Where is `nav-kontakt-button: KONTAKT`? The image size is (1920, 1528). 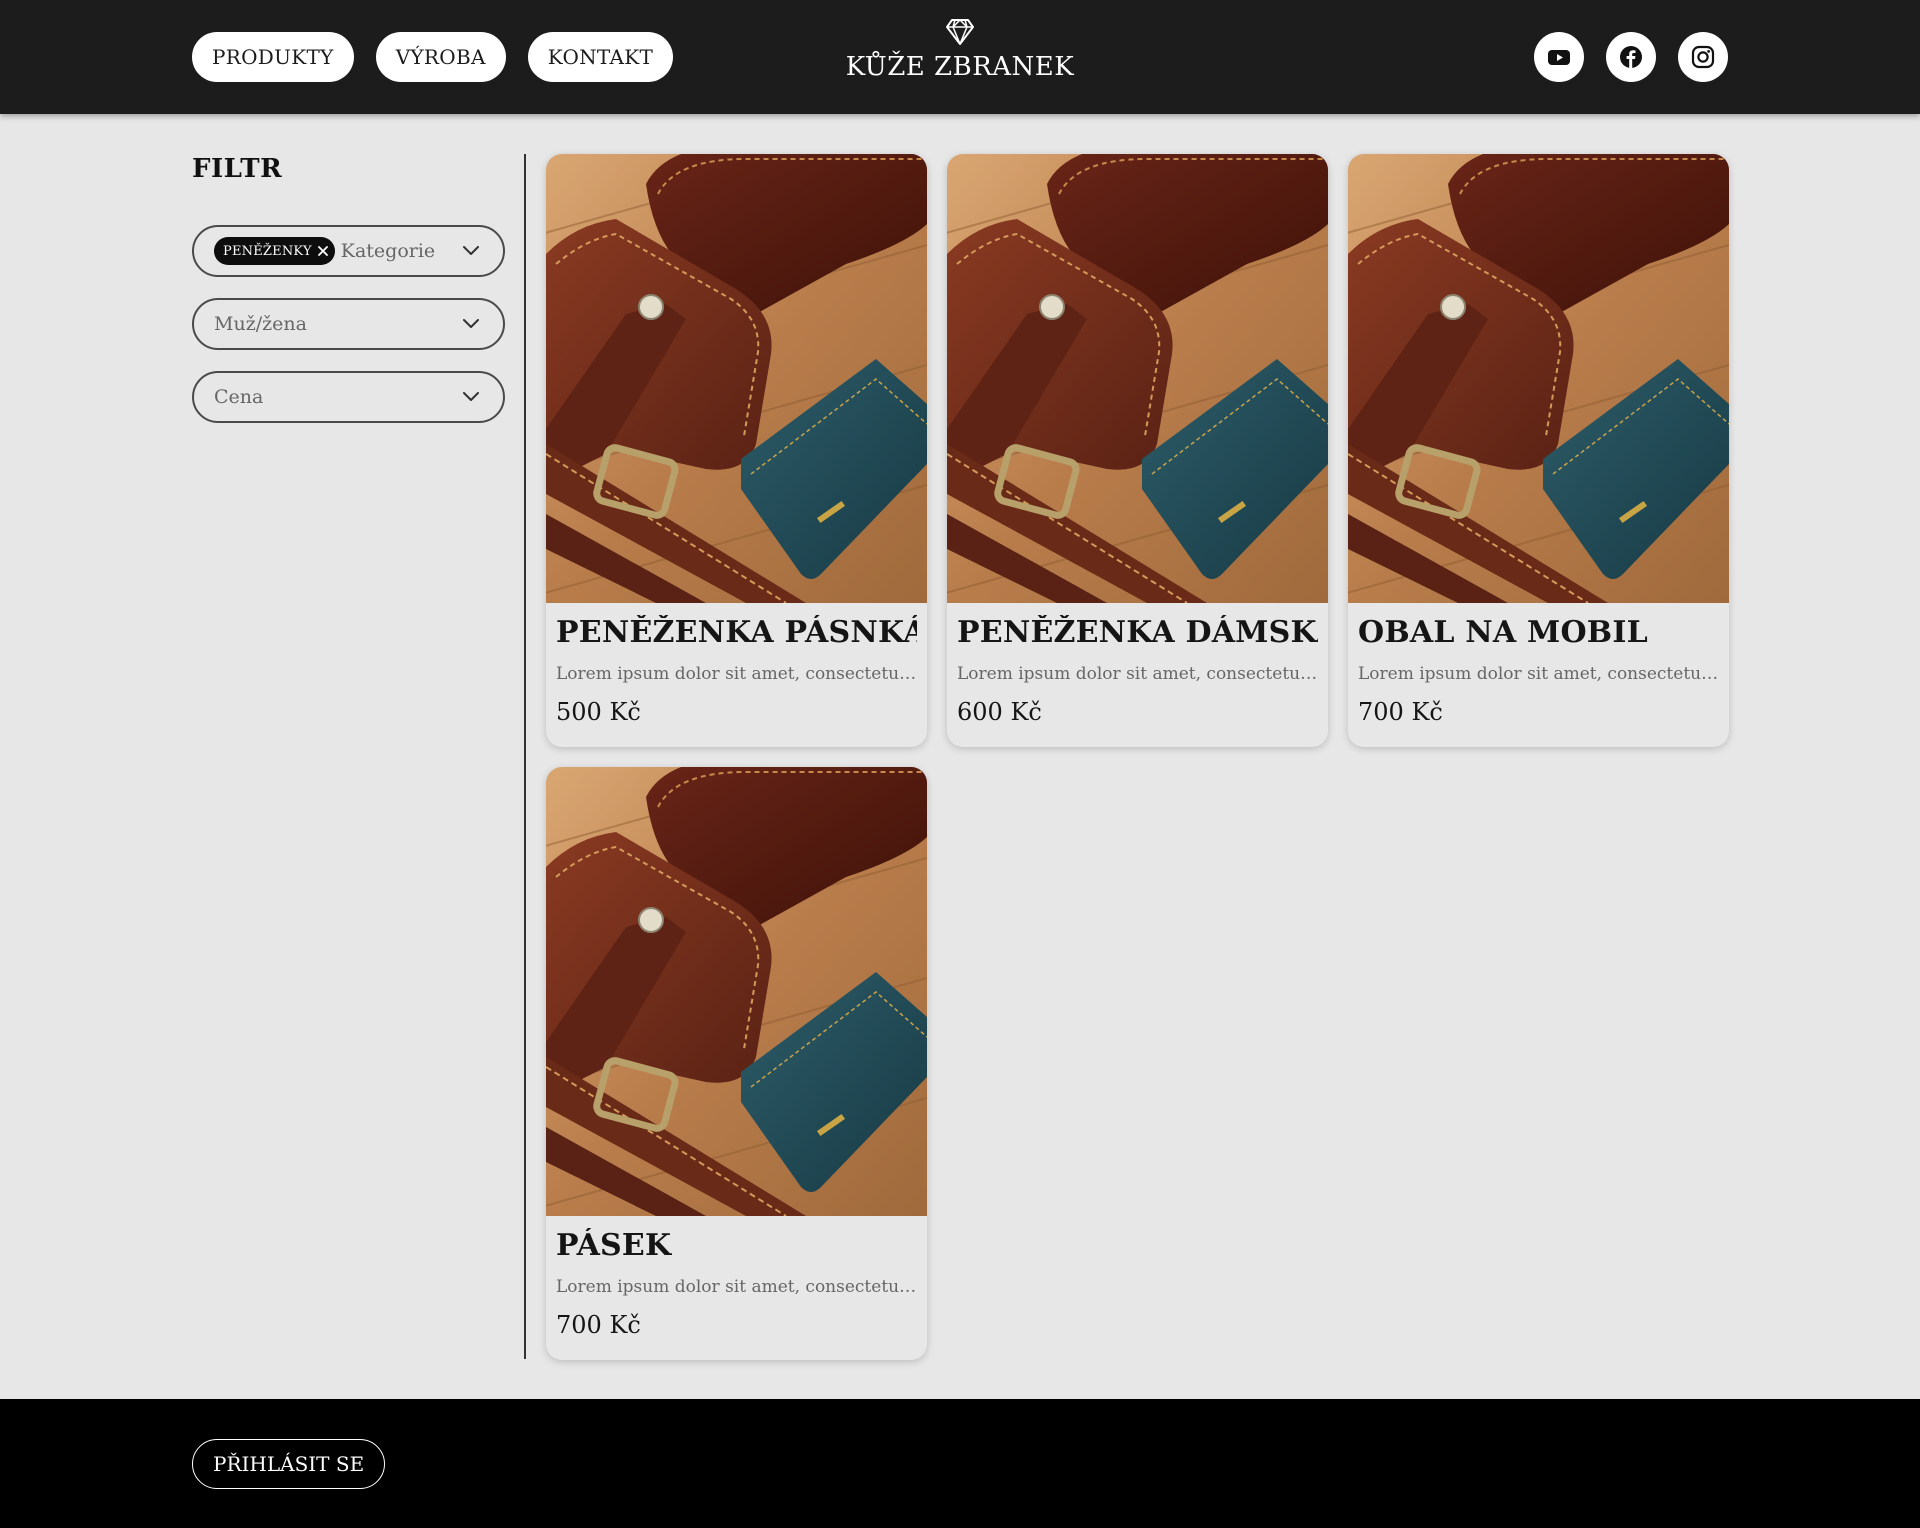 nav-kontakt-button: KONTAKT is located at coordinates (600, 57).